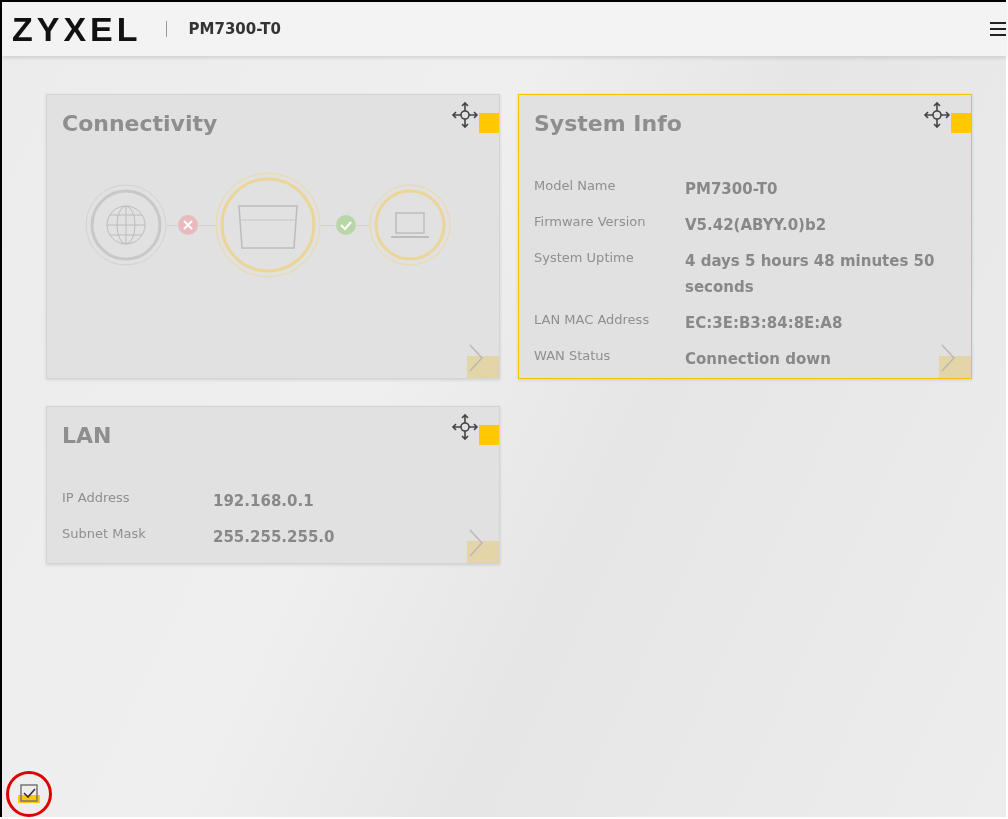 Image resolution: width=1008 pixels, height=819 pixels. I want to click on field-label: Subnet Mask, so click(104, 534).